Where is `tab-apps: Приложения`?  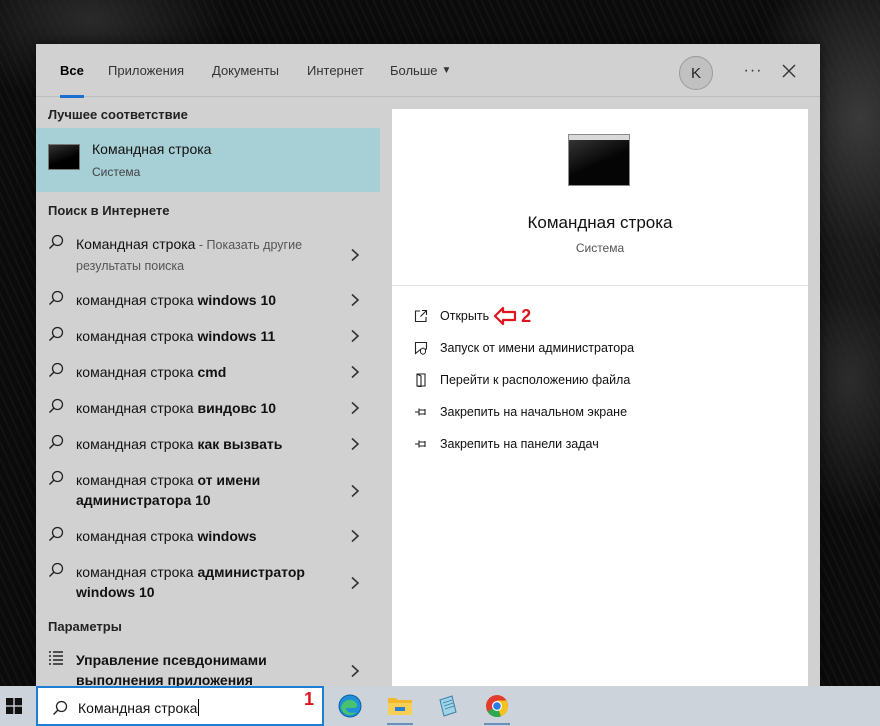 tab-apps: Приложения is located at coordinates (146, 70).